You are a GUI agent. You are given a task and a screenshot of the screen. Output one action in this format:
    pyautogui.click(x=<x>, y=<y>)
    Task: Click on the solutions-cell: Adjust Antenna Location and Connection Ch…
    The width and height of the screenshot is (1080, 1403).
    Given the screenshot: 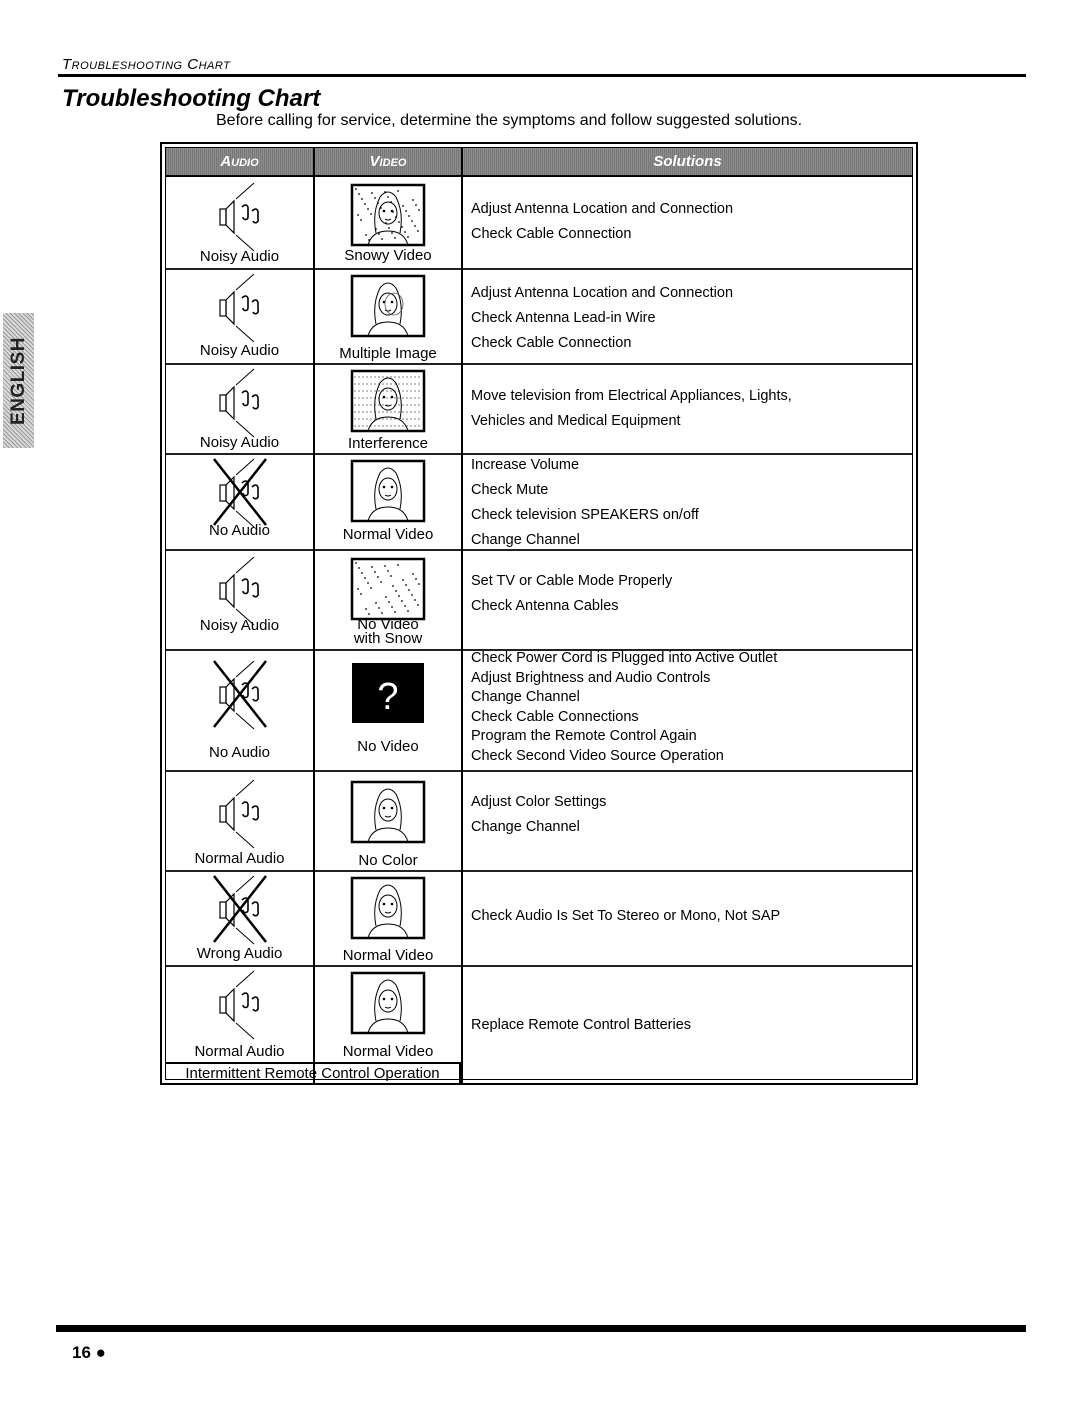 What is the action you would take?
    pyautogui.click(x=687, y=222)
    